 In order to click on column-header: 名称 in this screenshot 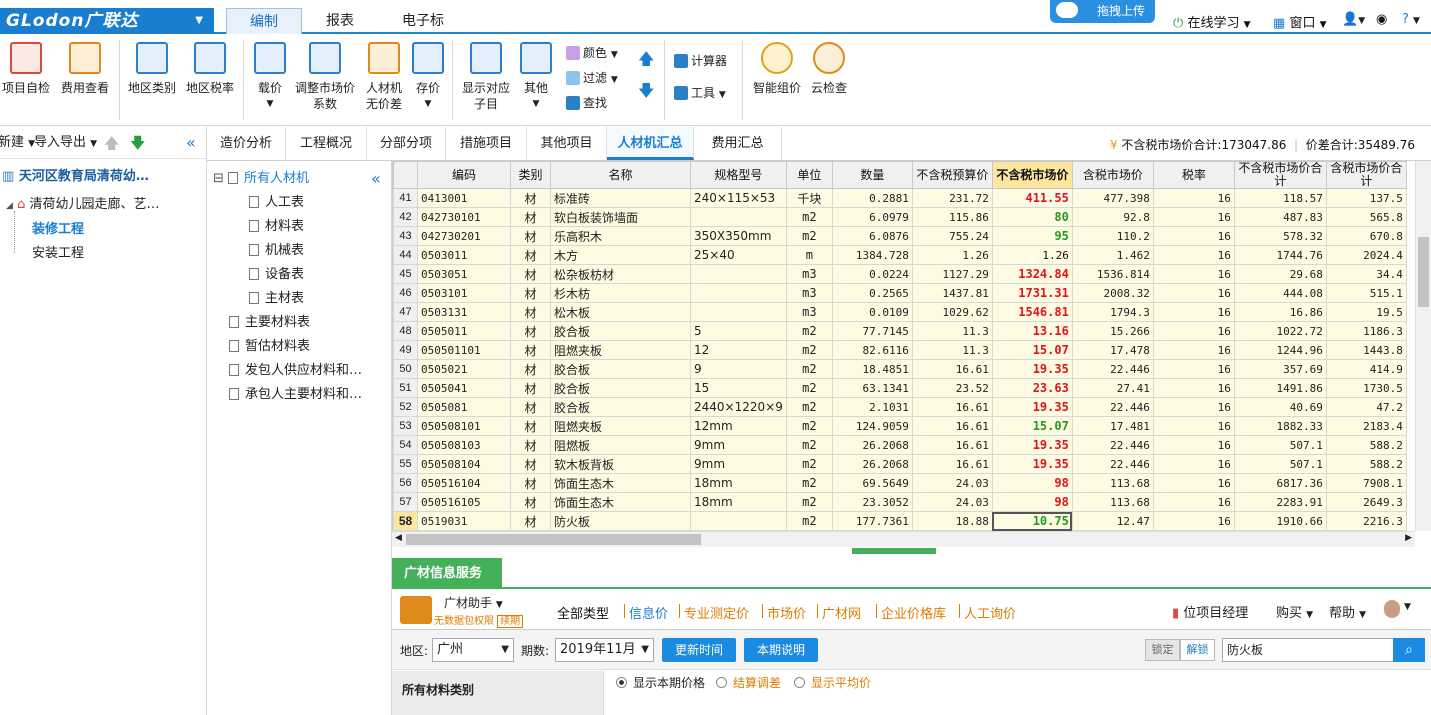, I will do `click(620, 175)`.